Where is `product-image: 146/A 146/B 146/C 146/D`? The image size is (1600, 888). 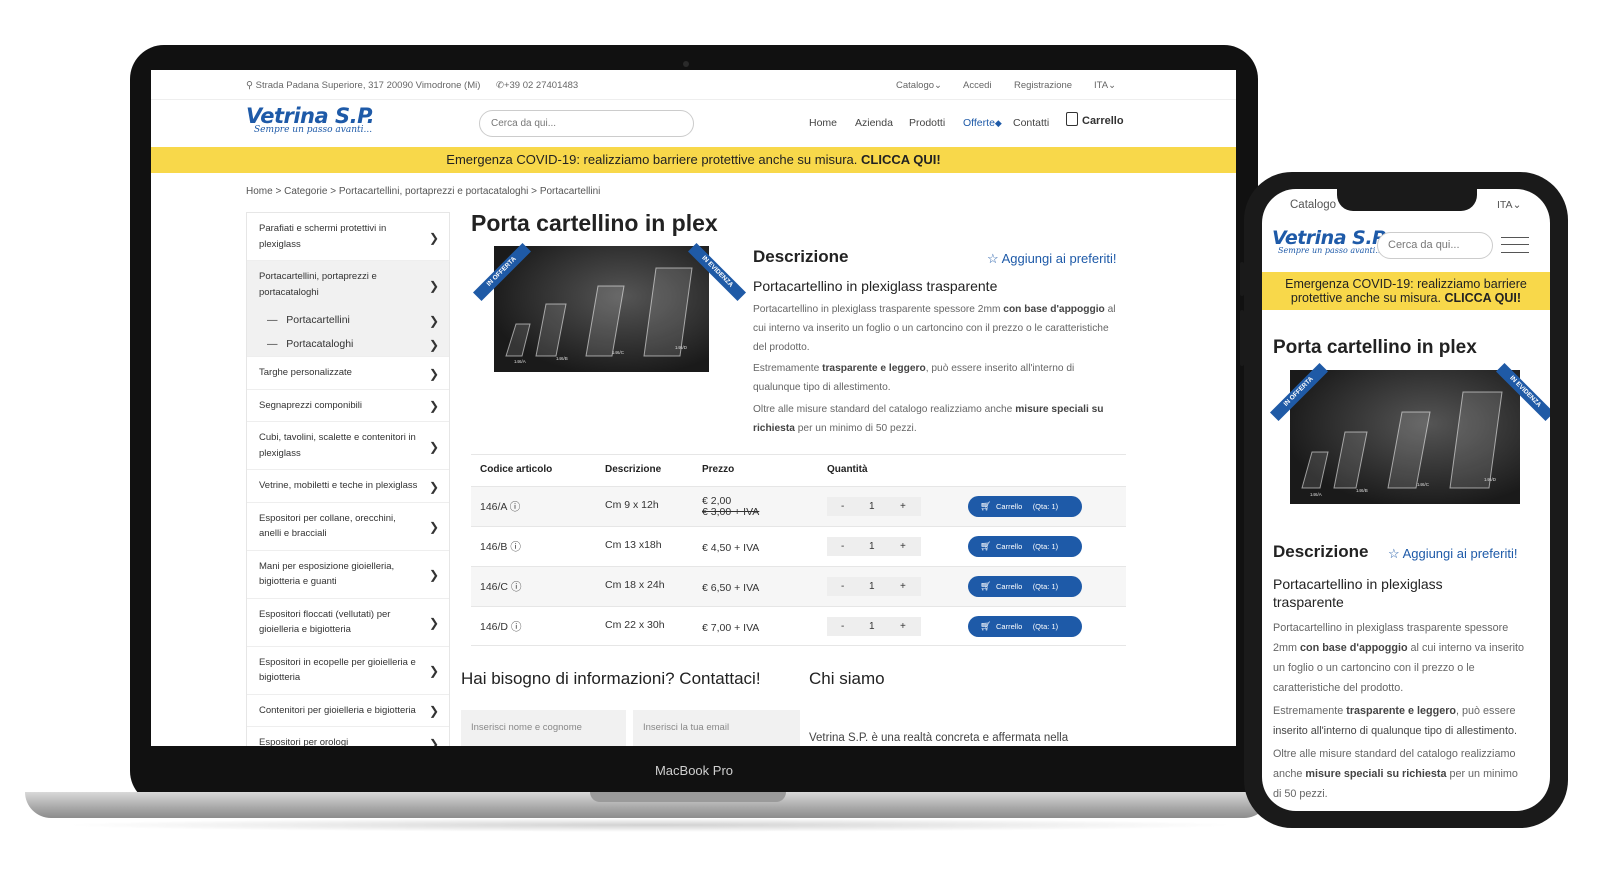
product-image: 146/A 146/B 146/C 146/D is located at coordinates (601, 309).